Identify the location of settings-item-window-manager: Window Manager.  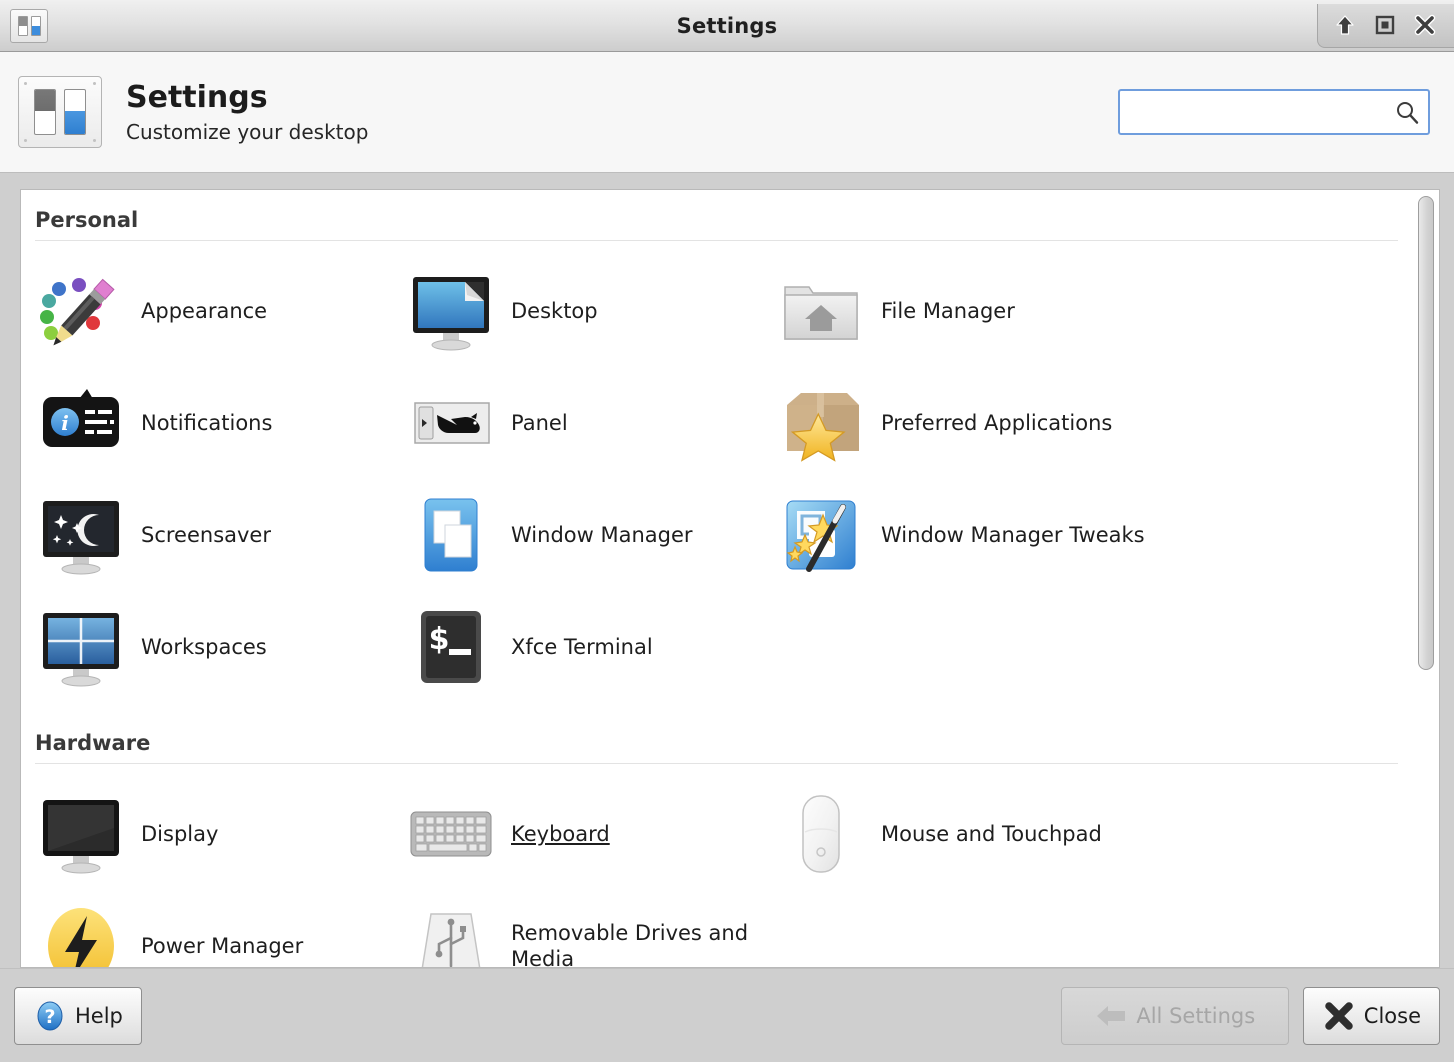
(590, 535).